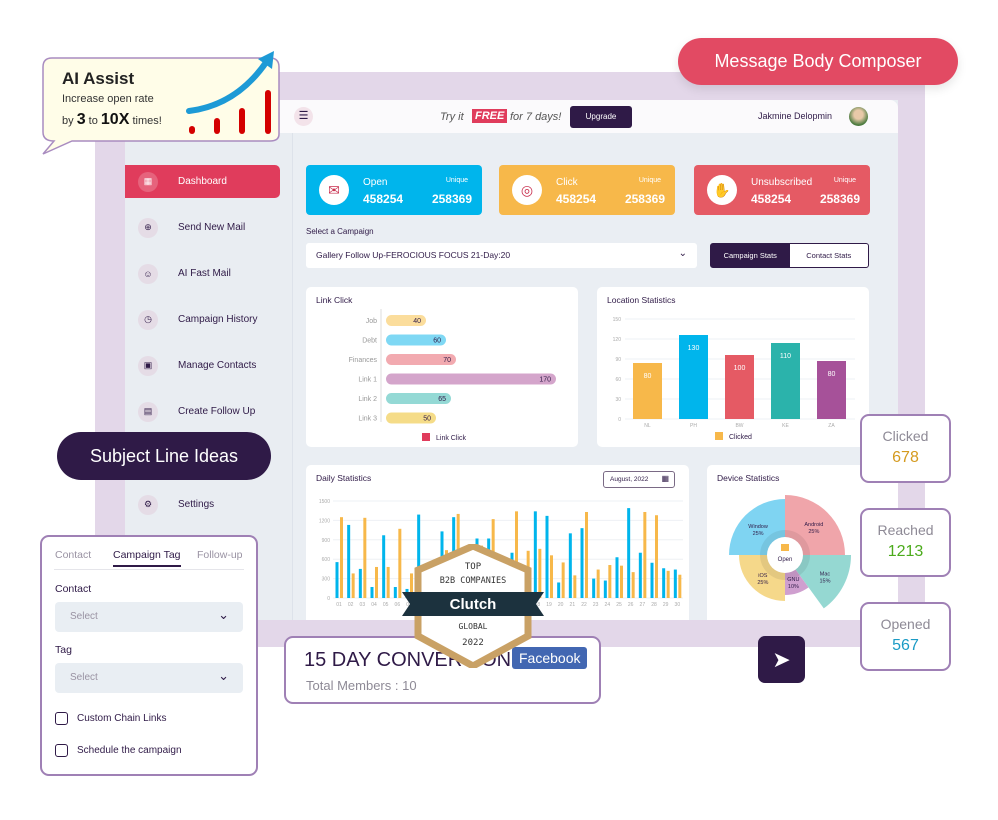 The image size is (998, 820). What do you see at coordinates (417, 321) in the screenshot?
I see `data-label: 40` at bounding box center [417, 321].